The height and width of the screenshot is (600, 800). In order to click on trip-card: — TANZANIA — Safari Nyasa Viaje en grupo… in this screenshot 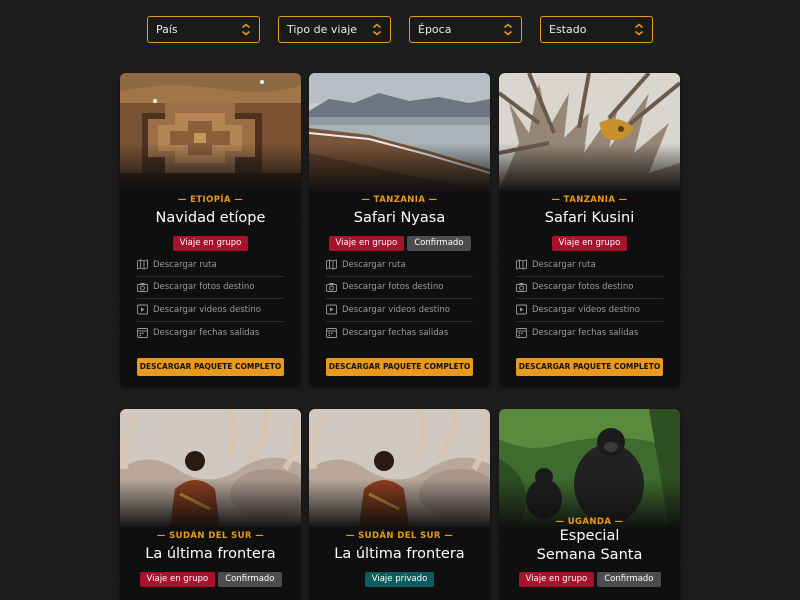, I will do `click(399, 230)`.